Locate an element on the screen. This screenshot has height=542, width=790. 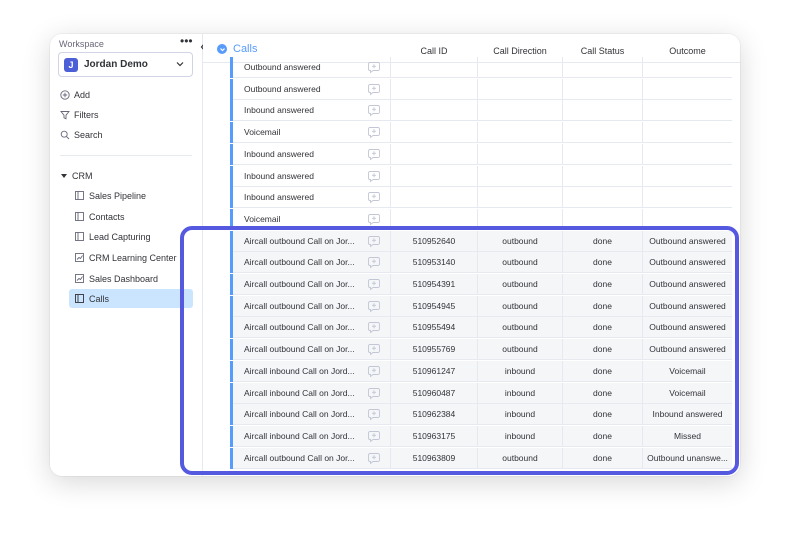
cell-call-id: 510960487 is located at coordinates (434, 393).